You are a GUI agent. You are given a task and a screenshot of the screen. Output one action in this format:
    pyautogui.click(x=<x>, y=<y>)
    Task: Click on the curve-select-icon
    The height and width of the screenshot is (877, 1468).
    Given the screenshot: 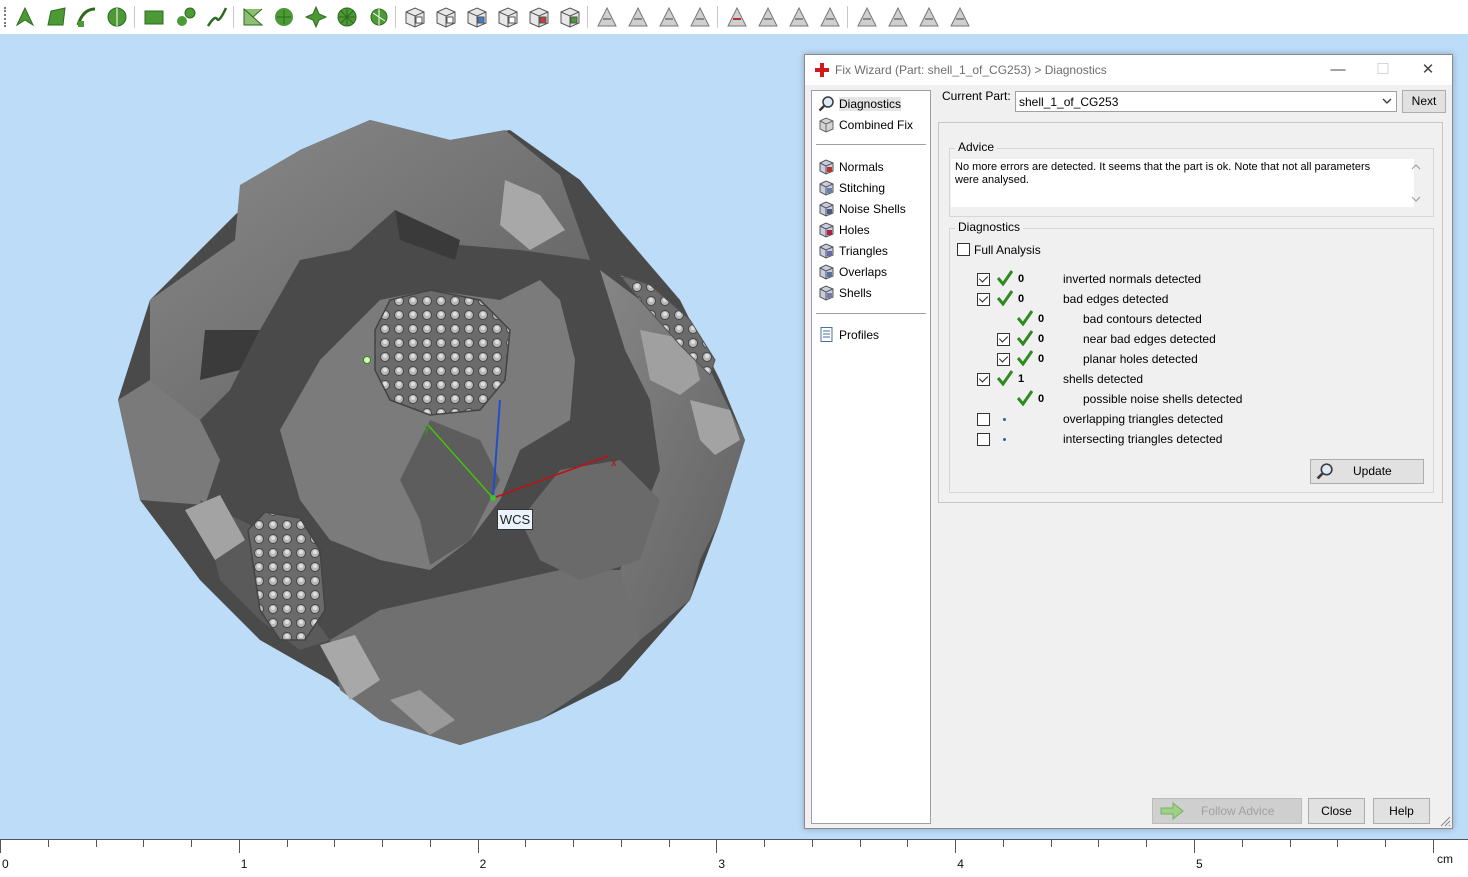 What is the action you would take?
    pyautogui.click(x=87, y=17)
    